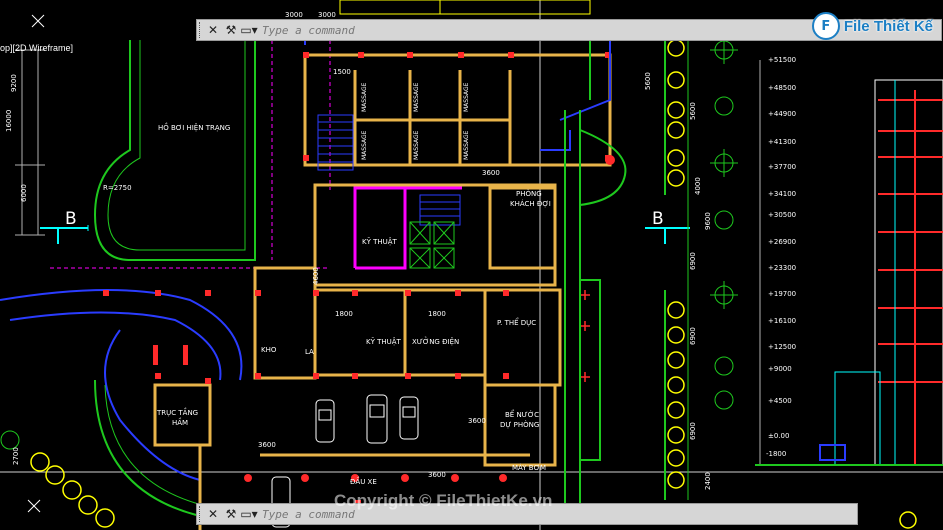 The height and width of the screenshot is (530, 943). What do you see at coordinates (782, 88) in the screenshot?
I see `svg-text: +48500` at bounding box center [782, 88].